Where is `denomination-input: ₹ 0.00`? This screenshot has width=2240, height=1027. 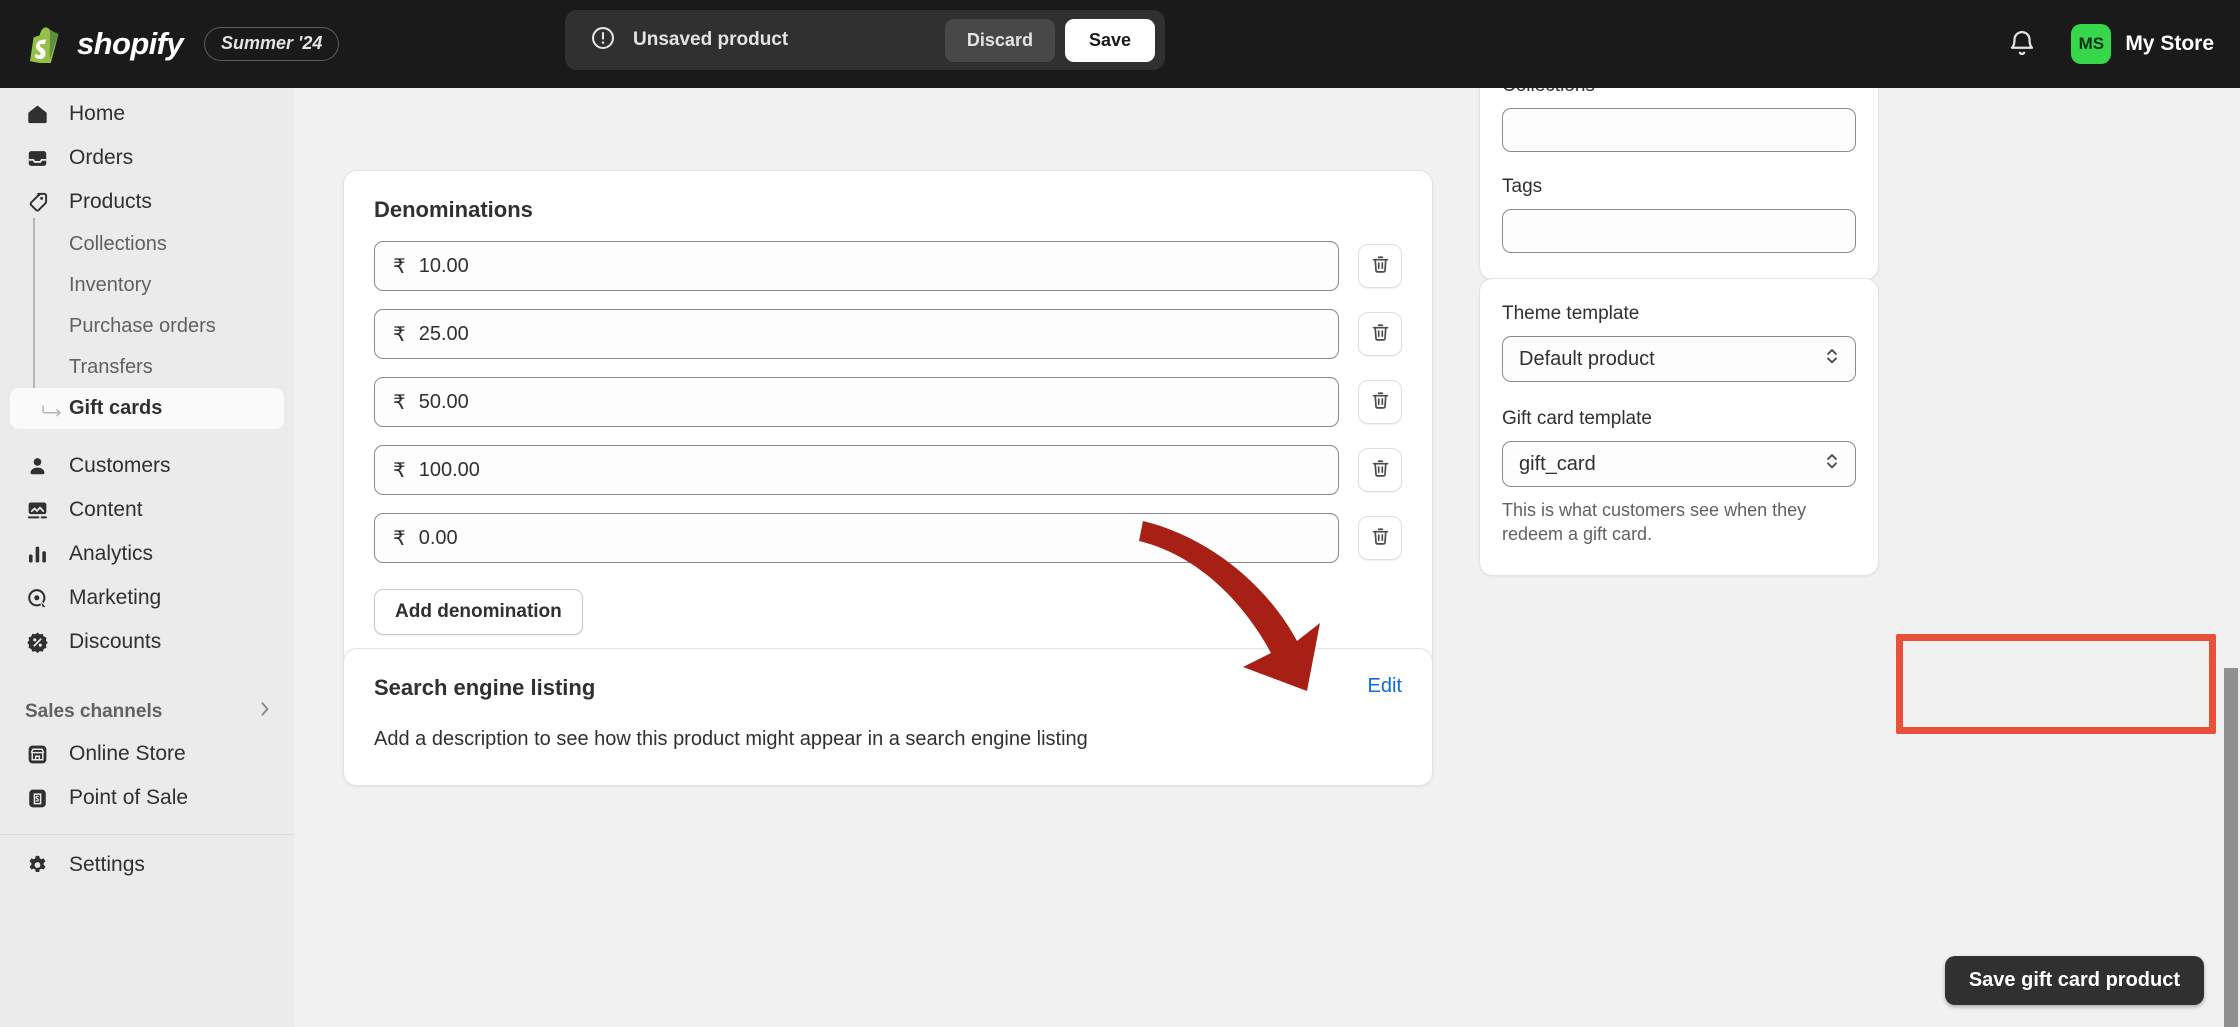
denomination-input: ₹ 0.00 is located at coordinates (856, 538).